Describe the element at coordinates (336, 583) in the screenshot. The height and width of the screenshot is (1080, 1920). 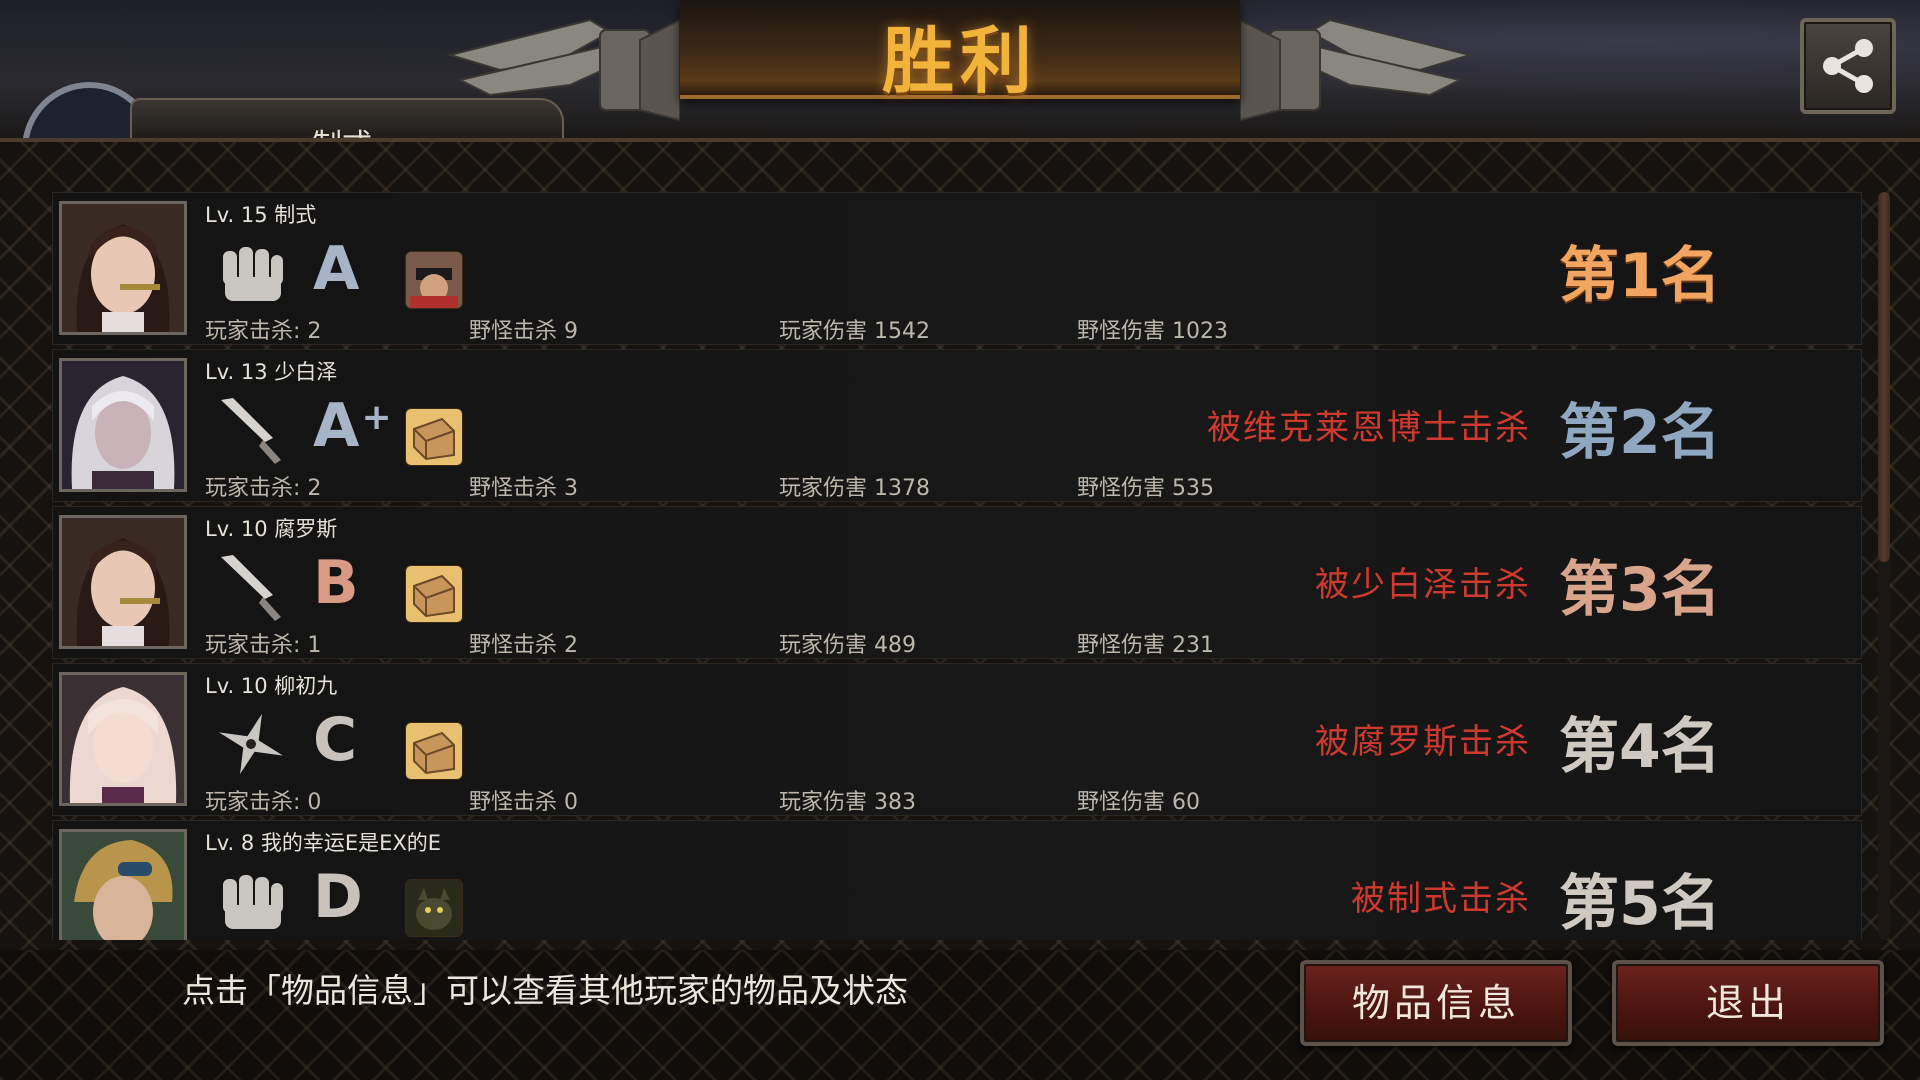
I see `grade-badge: B` at that location.